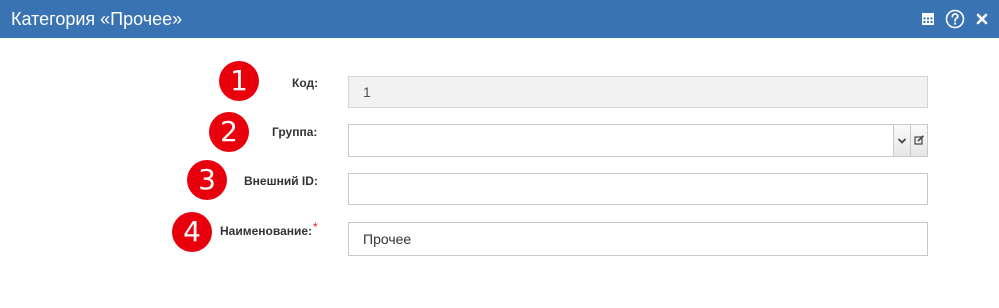  Describe the element at coordinates (239, 81) in the screenshot. I see `badge-1: 1` at that location.